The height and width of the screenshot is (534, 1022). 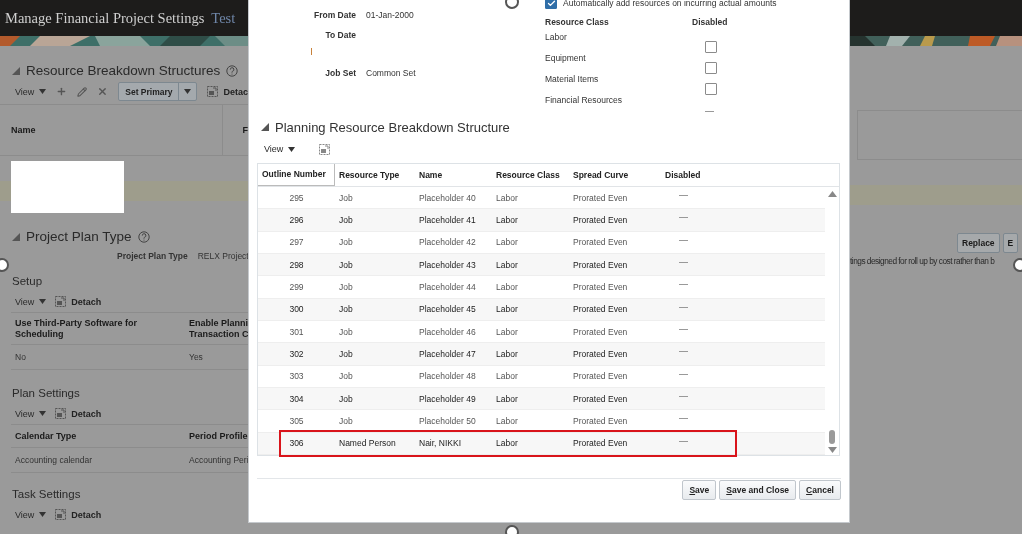 What do you see at coordinates (152, 256) in the screenshot?
I see `field-label: Project Plan Type` at bounding box center [152, 256].